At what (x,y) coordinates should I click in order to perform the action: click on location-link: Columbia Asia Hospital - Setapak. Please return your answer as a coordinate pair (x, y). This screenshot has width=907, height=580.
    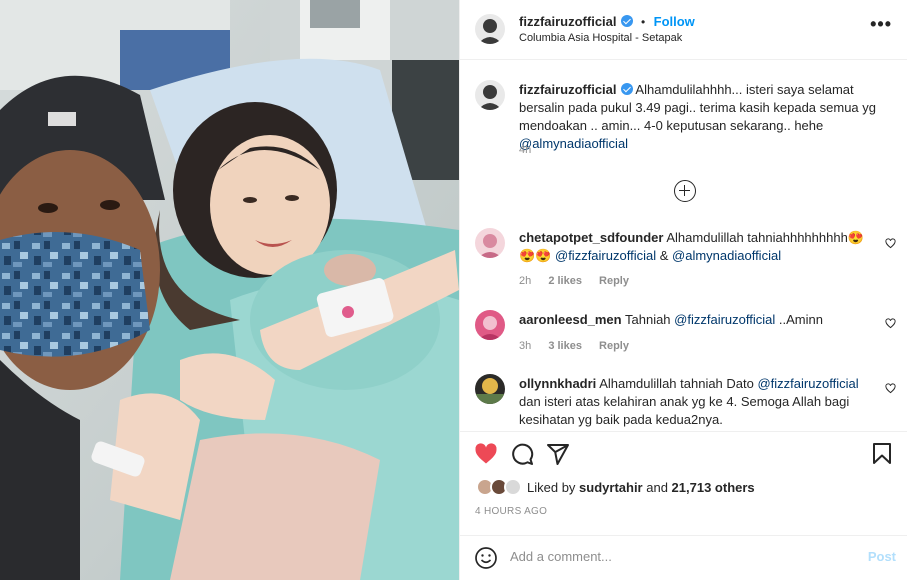
    Looking at the image, I should click on (600, 38).